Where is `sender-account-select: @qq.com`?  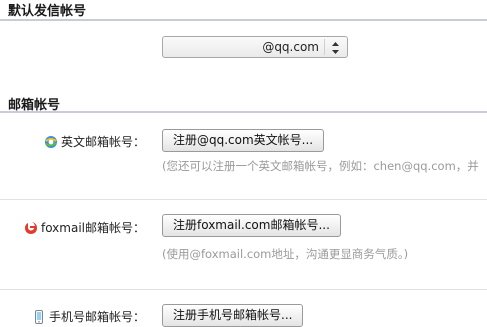 sender-account-select: @qq.com is located at coordinates (255, 47).